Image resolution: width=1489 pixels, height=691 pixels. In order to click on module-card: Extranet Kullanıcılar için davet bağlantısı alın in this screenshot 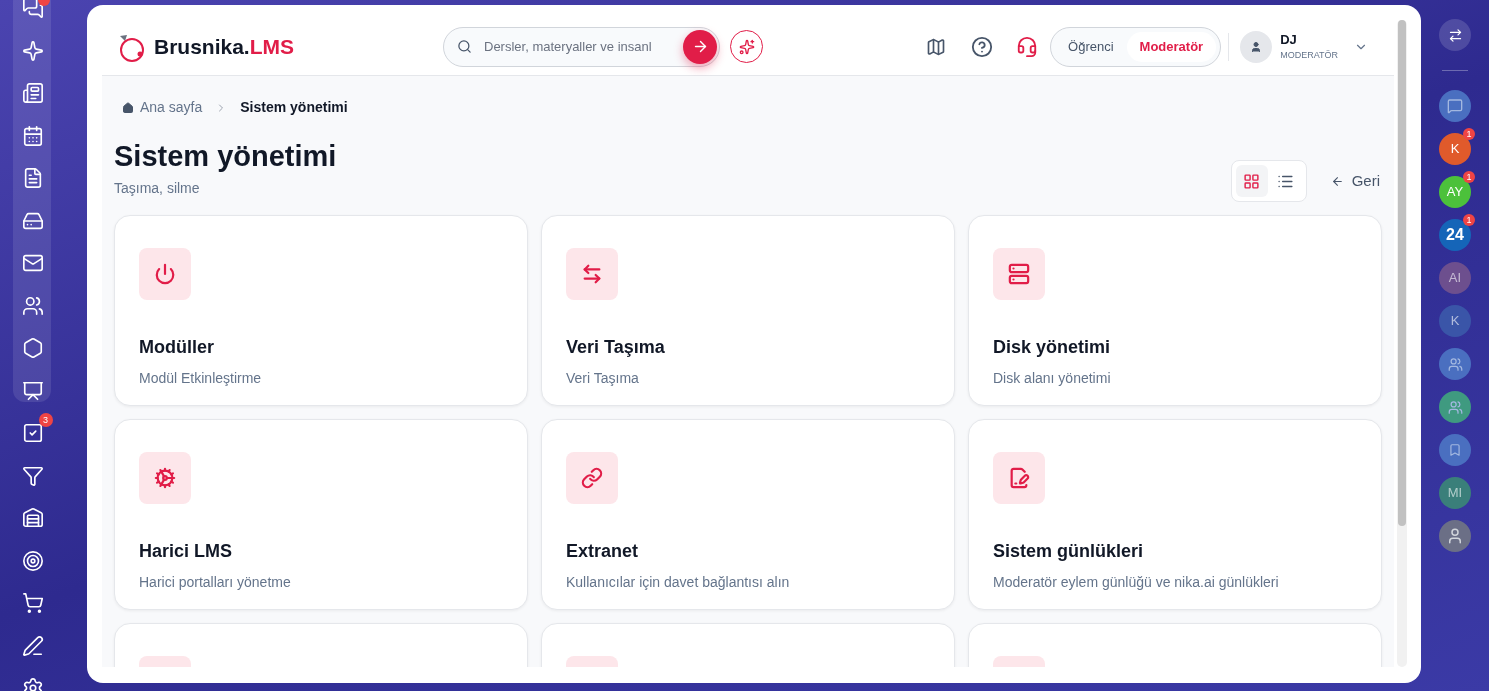, I will do `click(748, 514)`.